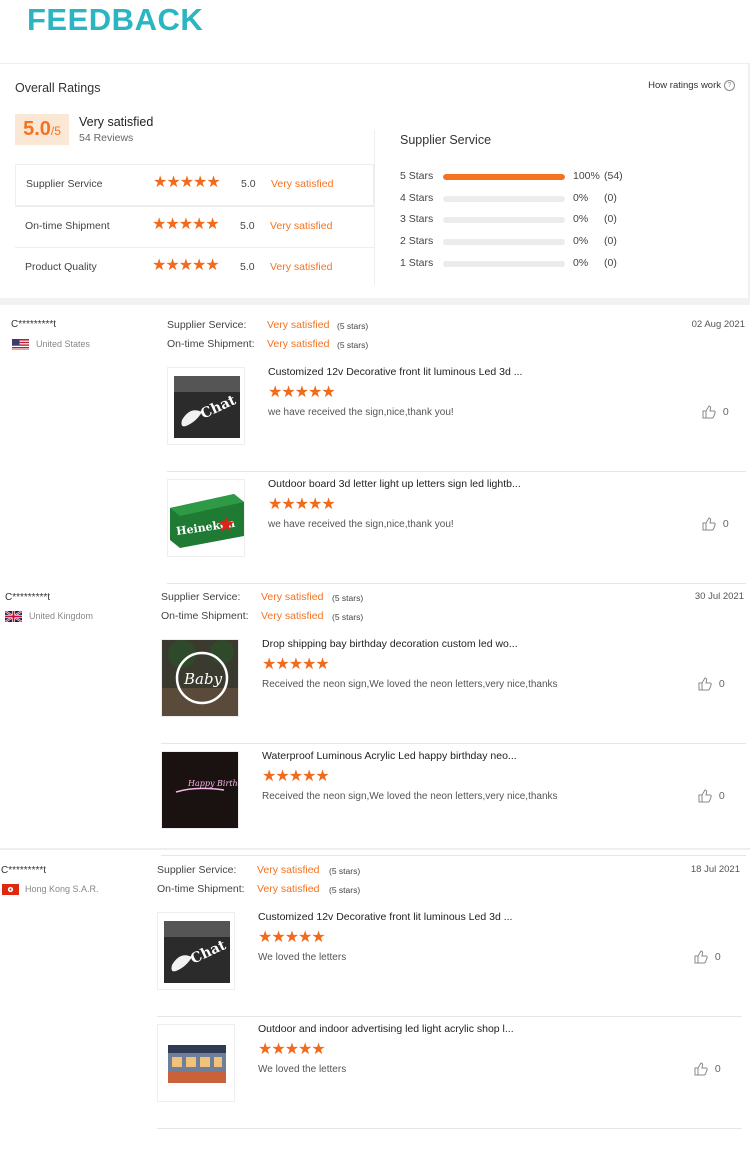 This screenshot has width=750, height=1152. I want to click on metric-row: Product Quality ★★★★★ 5.0 Very satisfied, so click(194, 267).